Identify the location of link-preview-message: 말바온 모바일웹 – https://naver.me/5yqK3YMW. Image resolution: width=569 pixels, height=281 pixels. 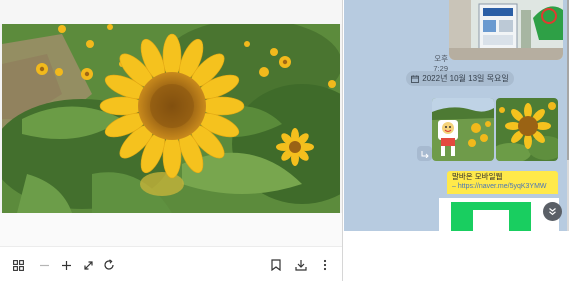
(502, 182).